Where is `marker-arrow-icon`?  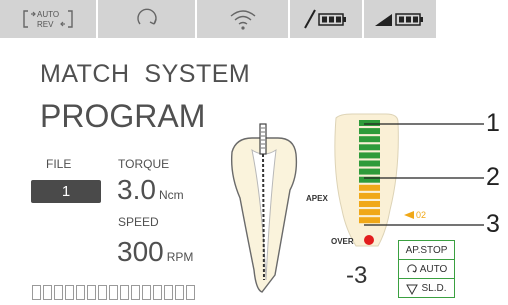 marker-arrow-icon is located at coordinates (409, 215).